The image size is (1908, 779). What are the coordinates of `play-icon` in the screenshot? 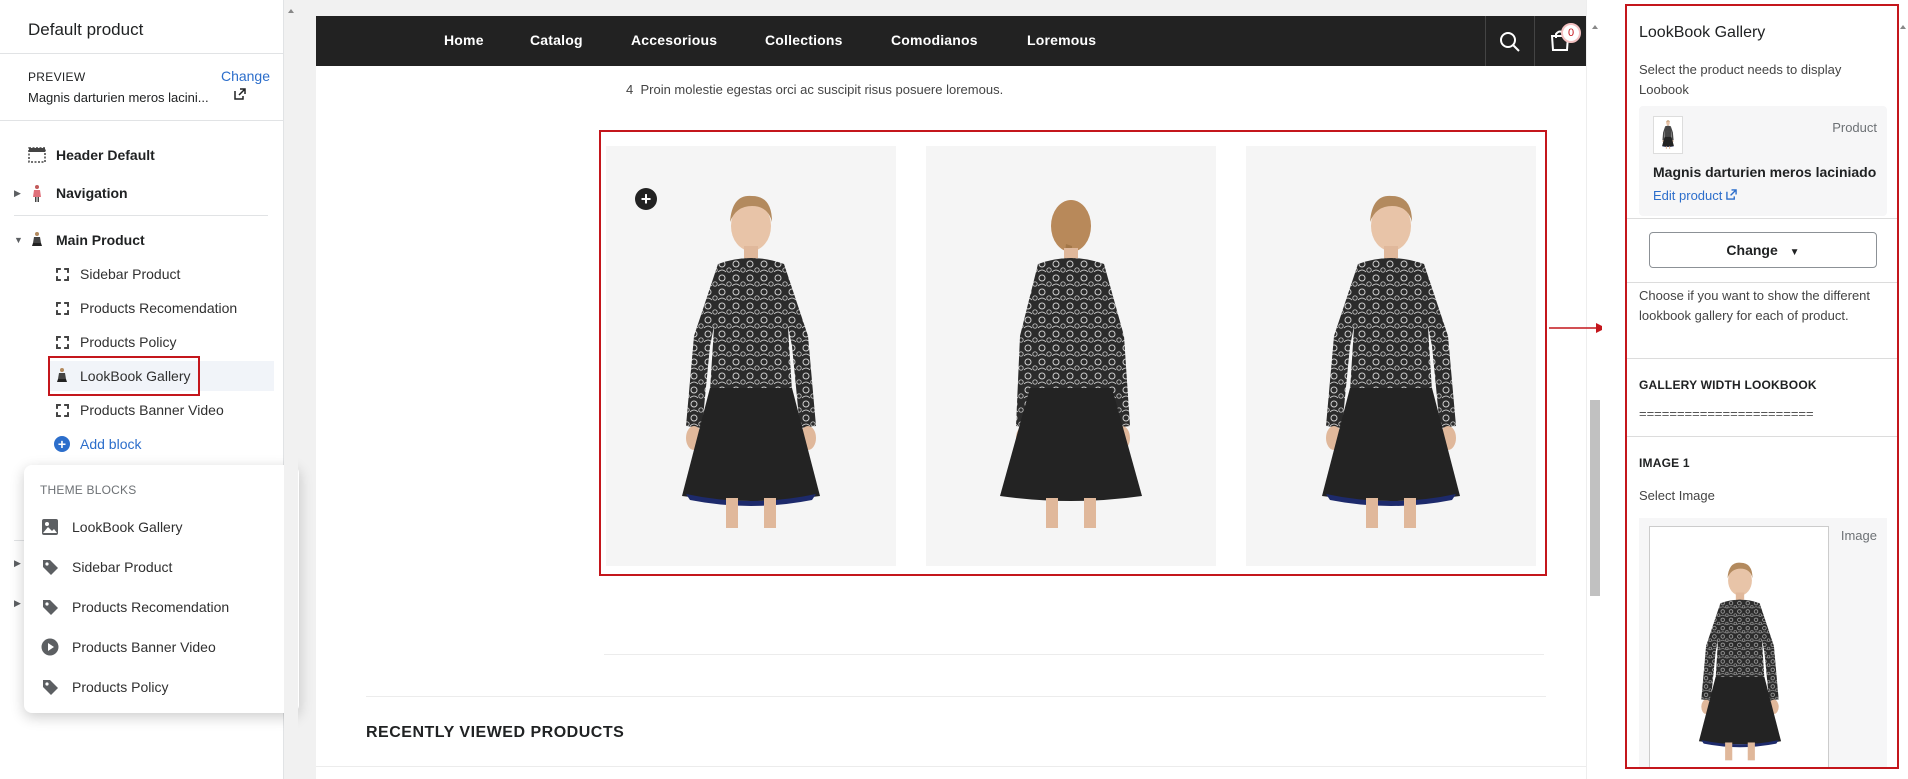 It's located at (50, 647).